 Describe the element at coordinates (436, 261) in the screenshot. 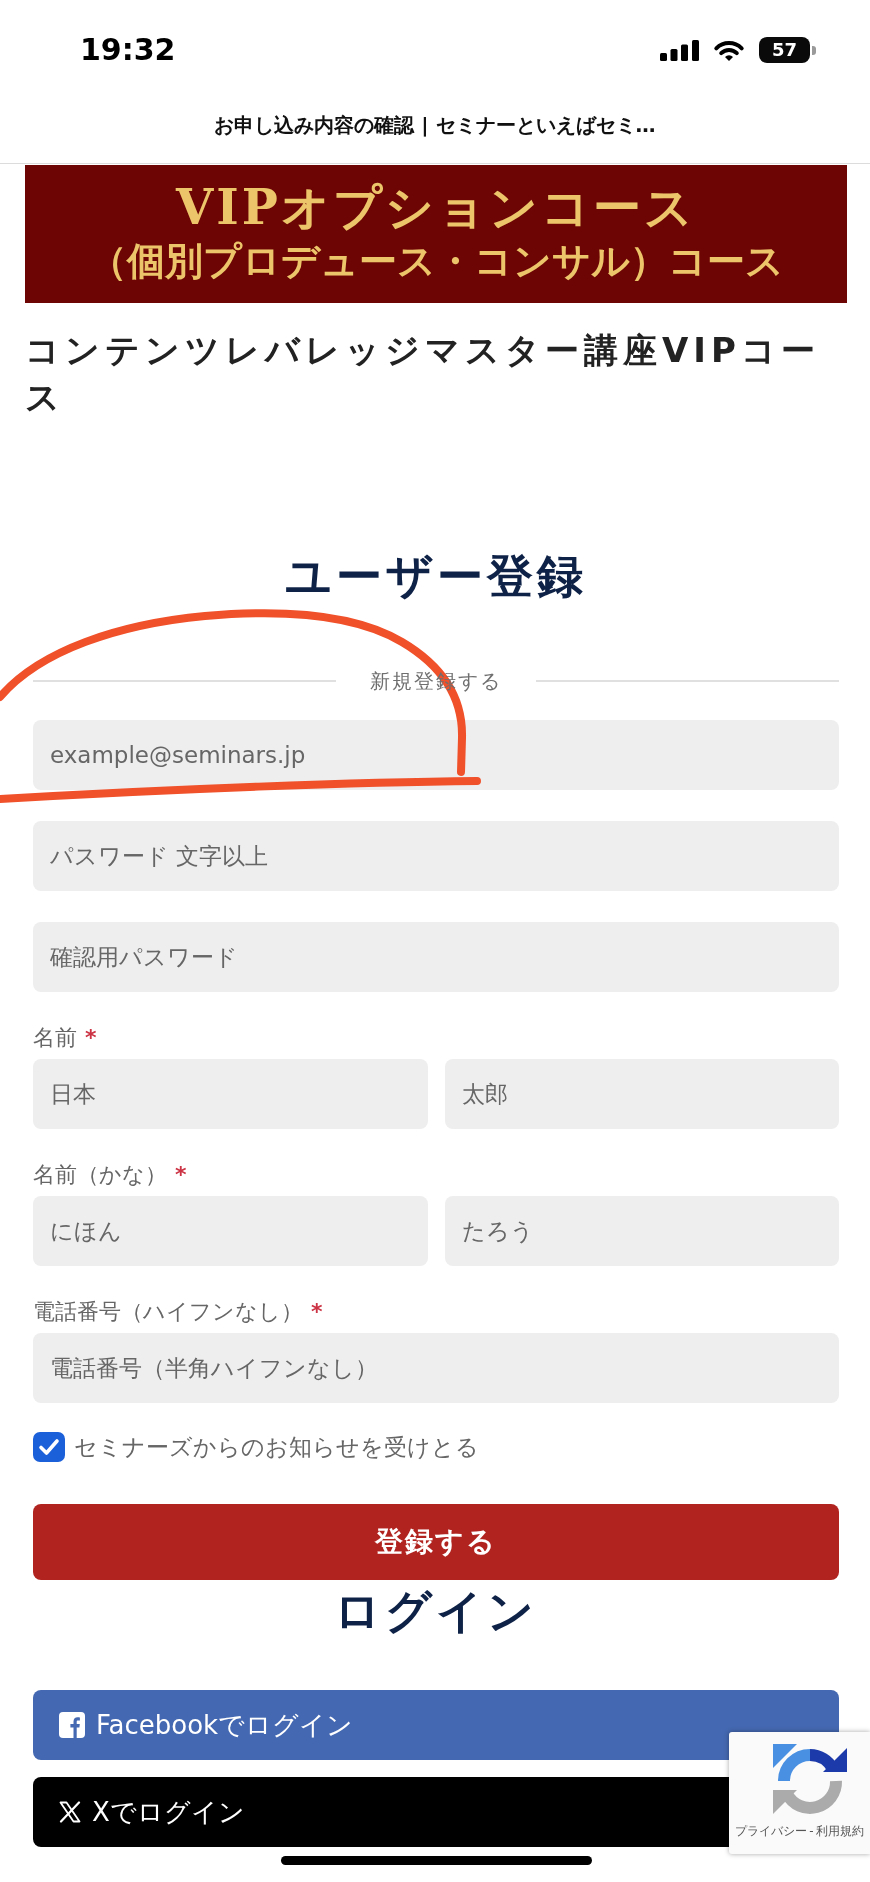

I see `banner-text: （個別プロデュース・コンサル）コース` at that location.